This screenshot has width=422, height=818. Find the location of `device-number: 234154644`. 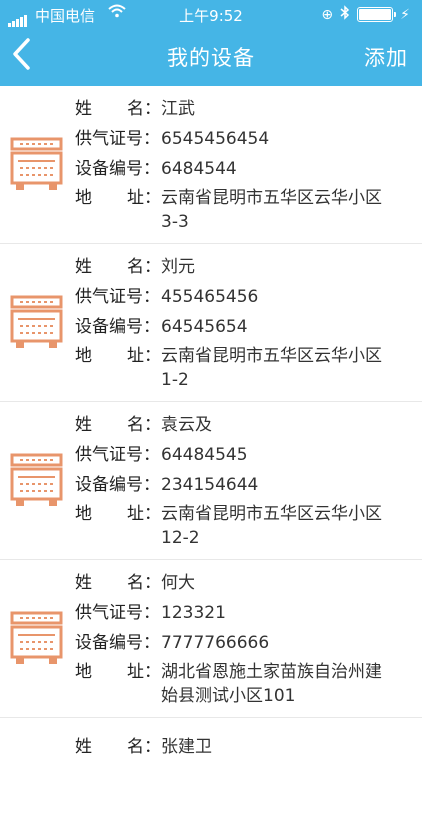

device-number: 234154644 is located at coordinates (210, 485).